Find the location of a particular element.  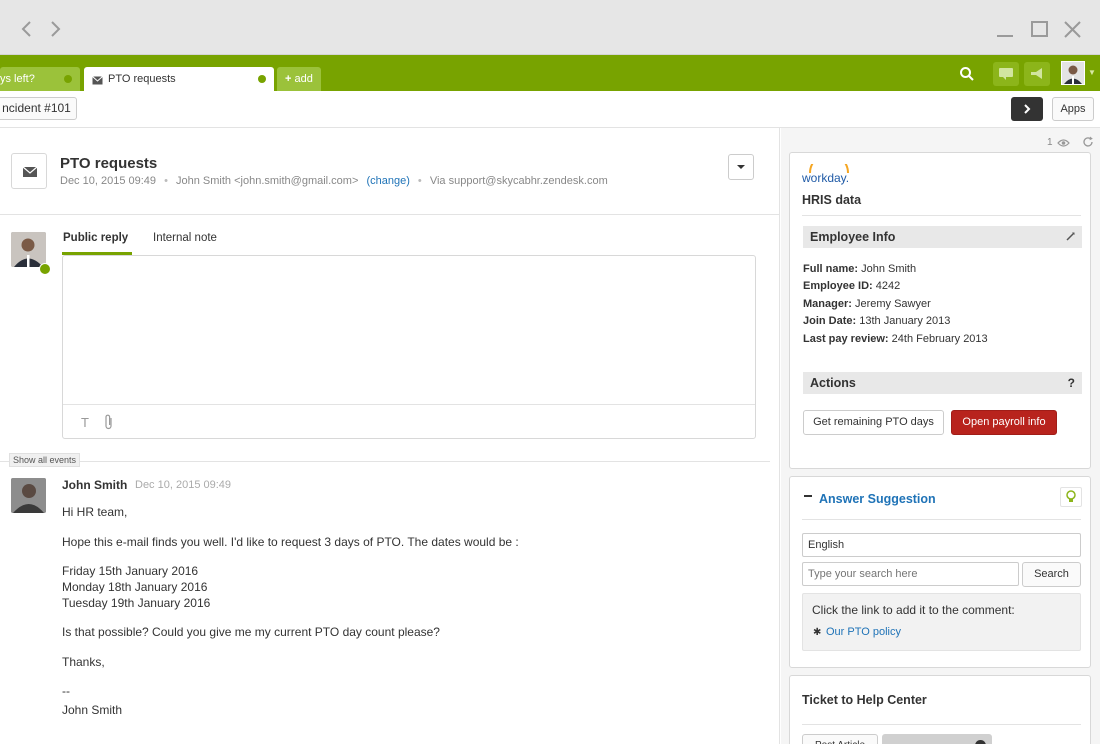

answer-divider is located at coordinates (941, 519).